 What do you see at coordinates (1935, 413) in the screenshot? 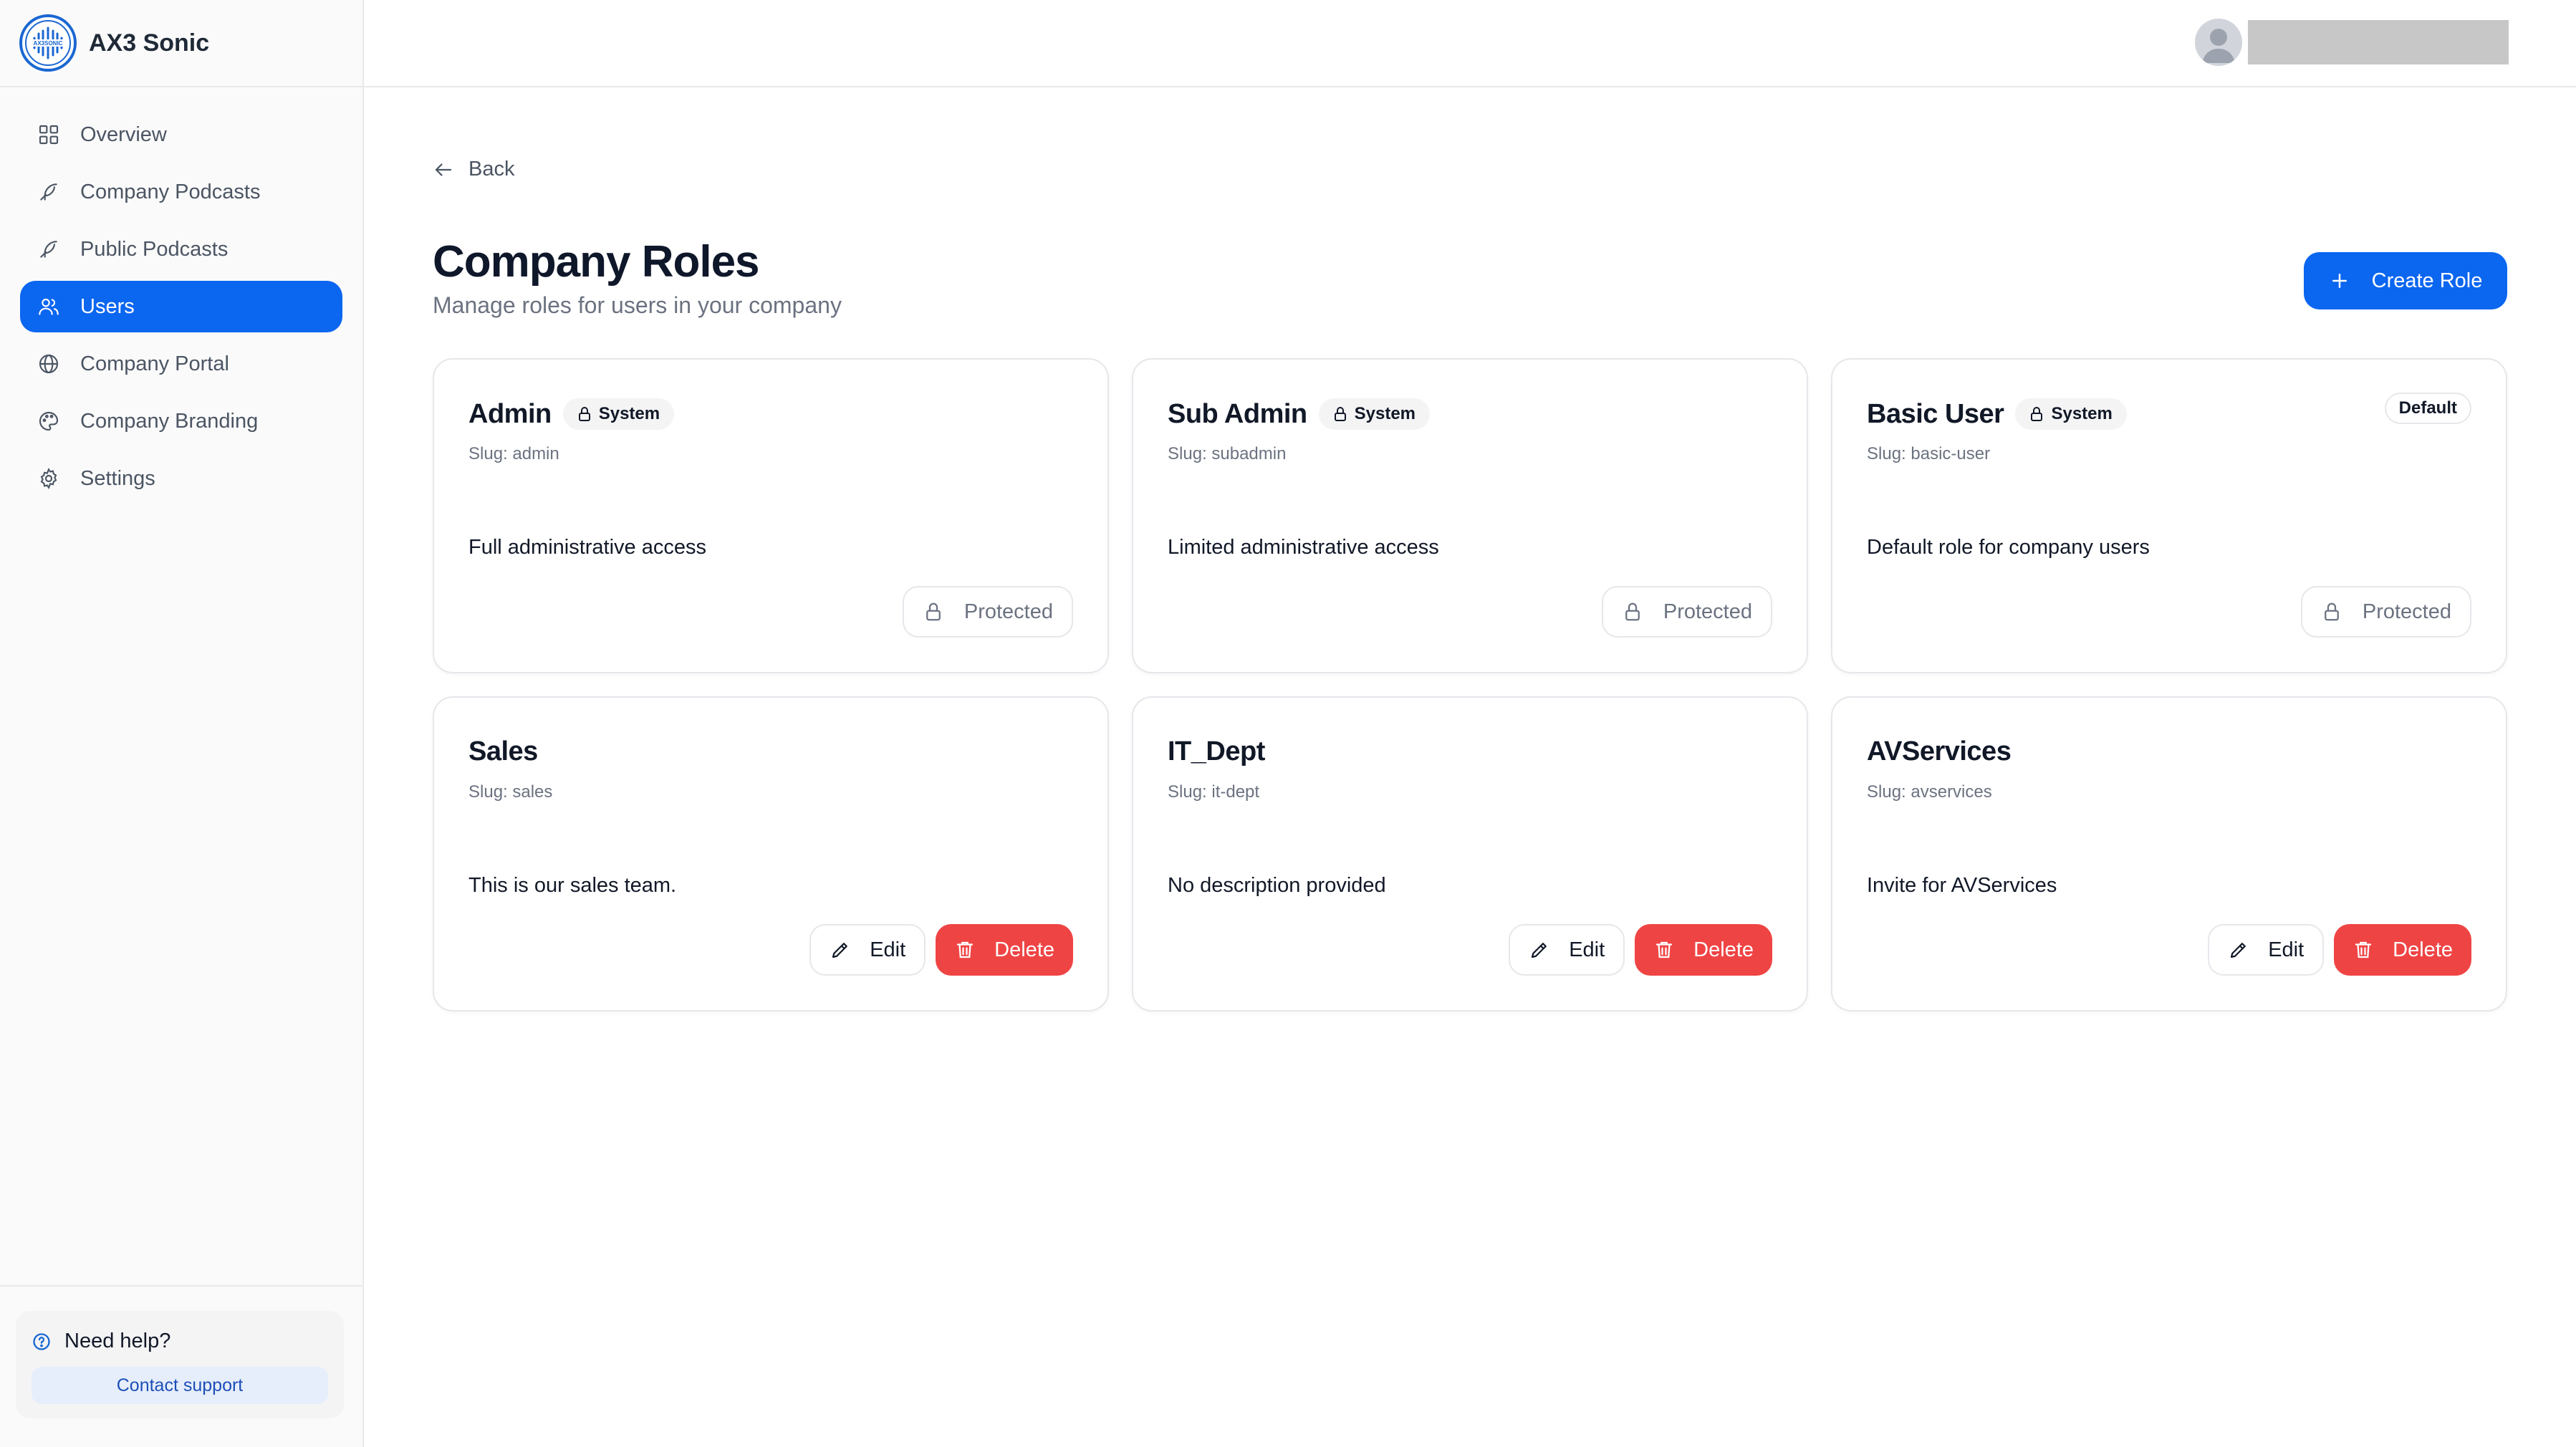
I see `role-name: Basic User` at bounding box center [1935, 413].